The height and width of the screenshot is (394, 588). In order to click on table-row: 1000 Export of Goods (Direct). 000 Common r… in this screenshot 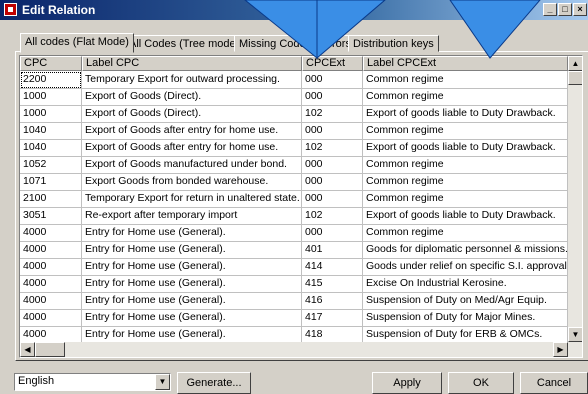, I will do `click(294, 97)`.